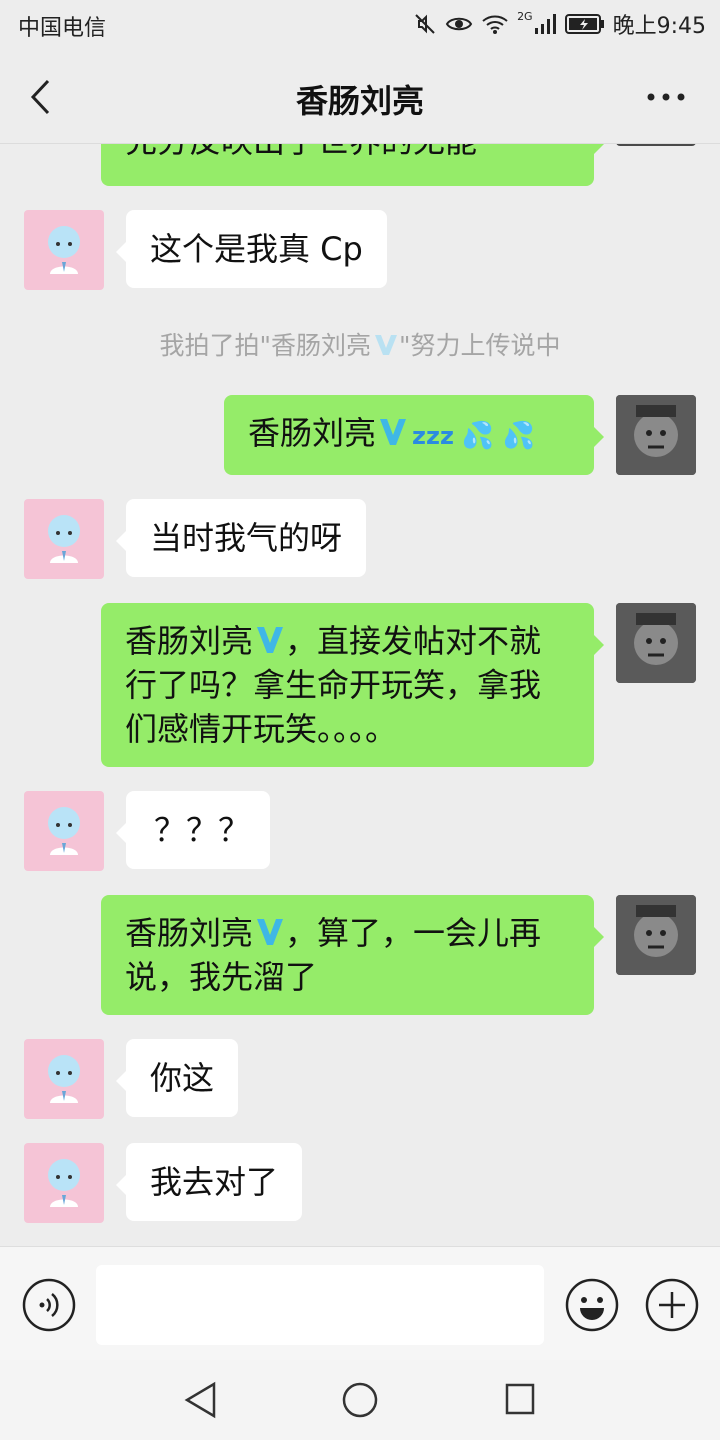 This screenshot has width=720, height=1440. I want to click on message-text: 这个是我真 Cp, so click(256, 249).